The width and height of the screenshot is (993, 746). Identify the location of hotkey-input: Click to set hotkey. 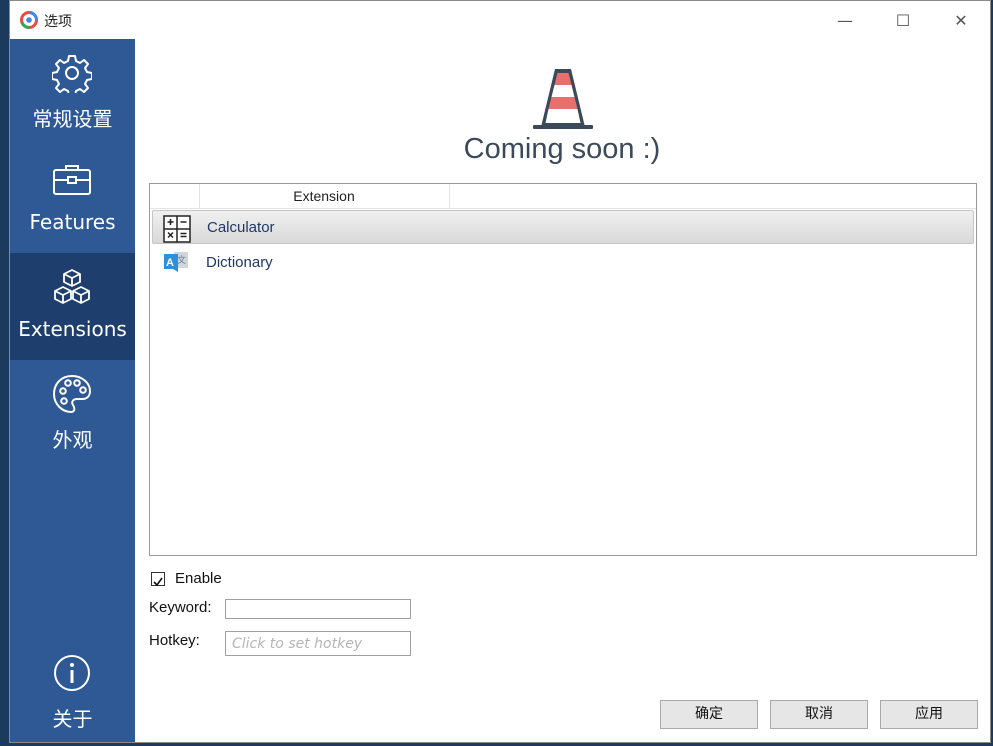
(318, 643).